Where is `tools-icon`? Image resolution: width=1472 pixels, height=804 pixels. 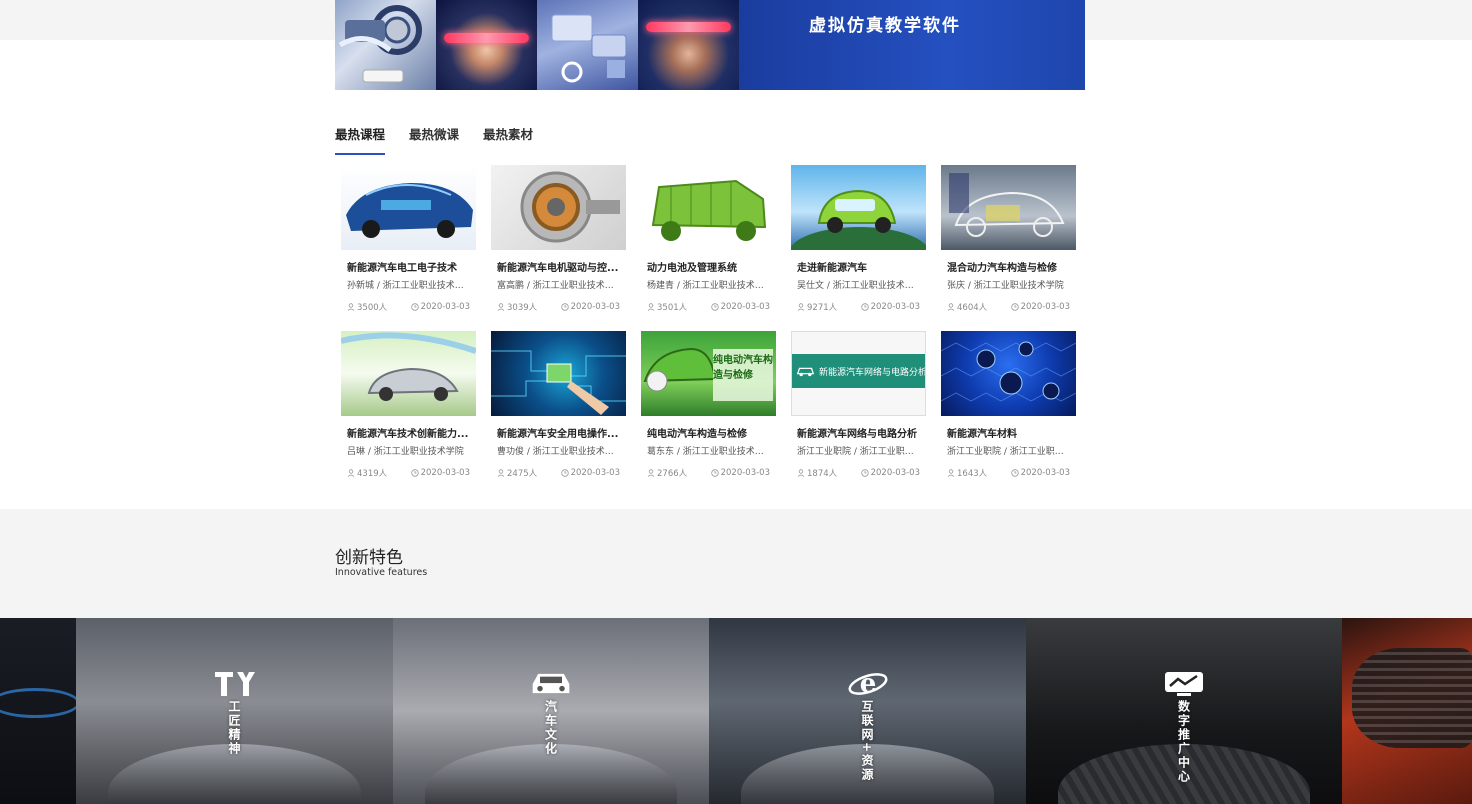
tools-icon is located at coordinates (235, 684).